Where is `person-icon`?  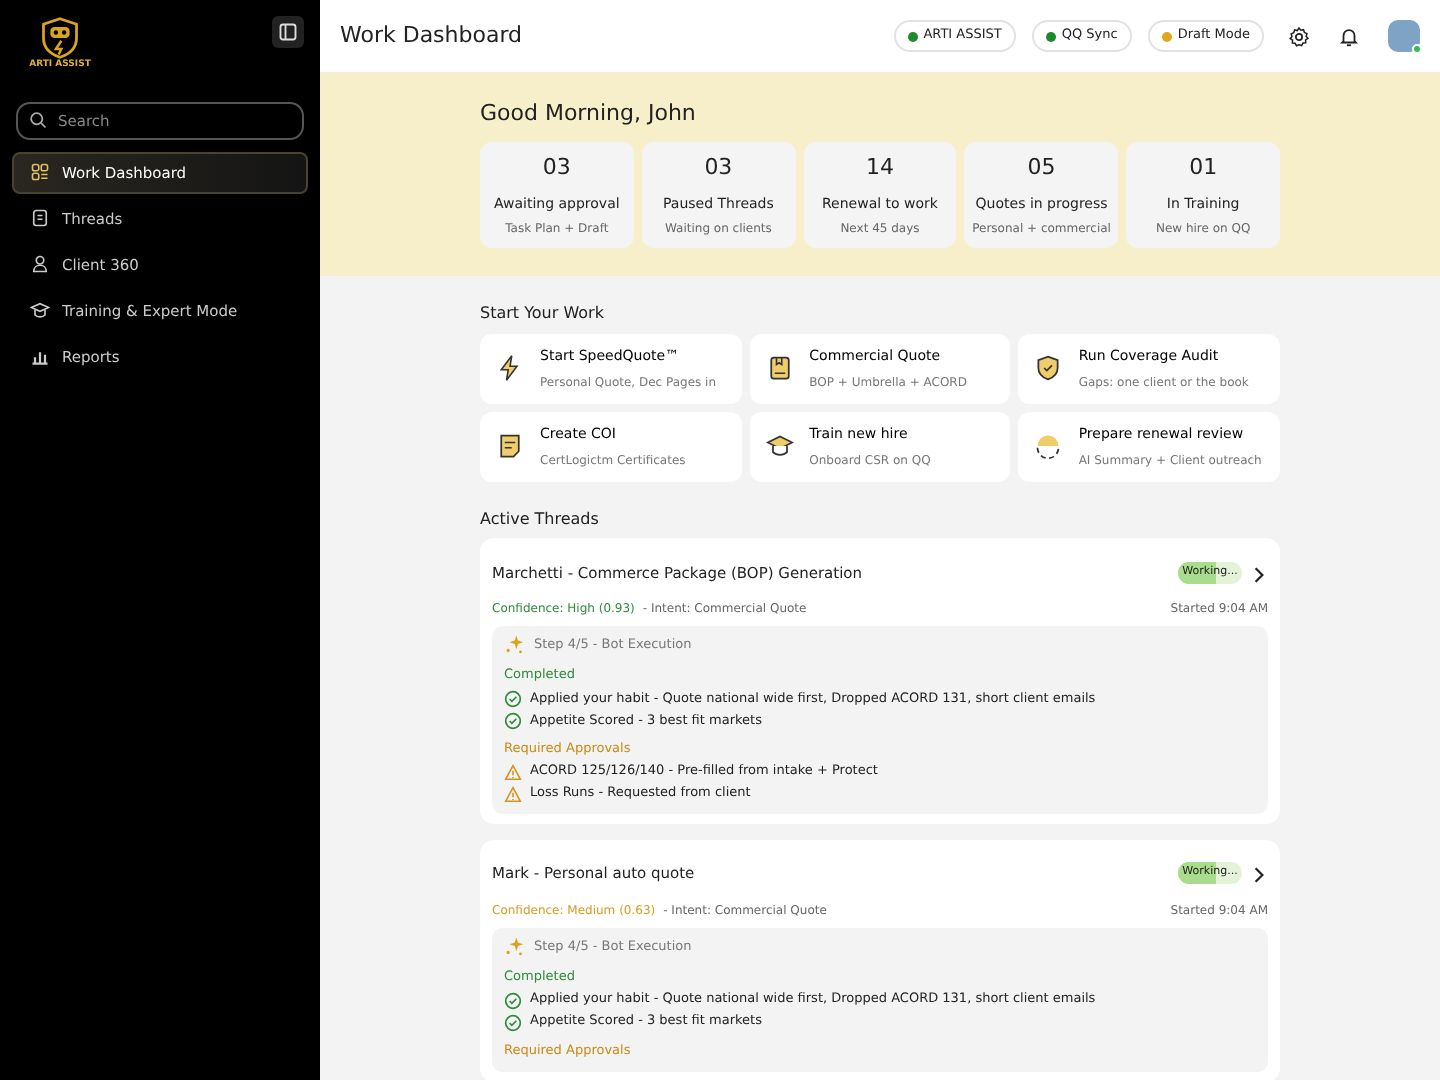 person-icon is located at coordinates (40, 264).